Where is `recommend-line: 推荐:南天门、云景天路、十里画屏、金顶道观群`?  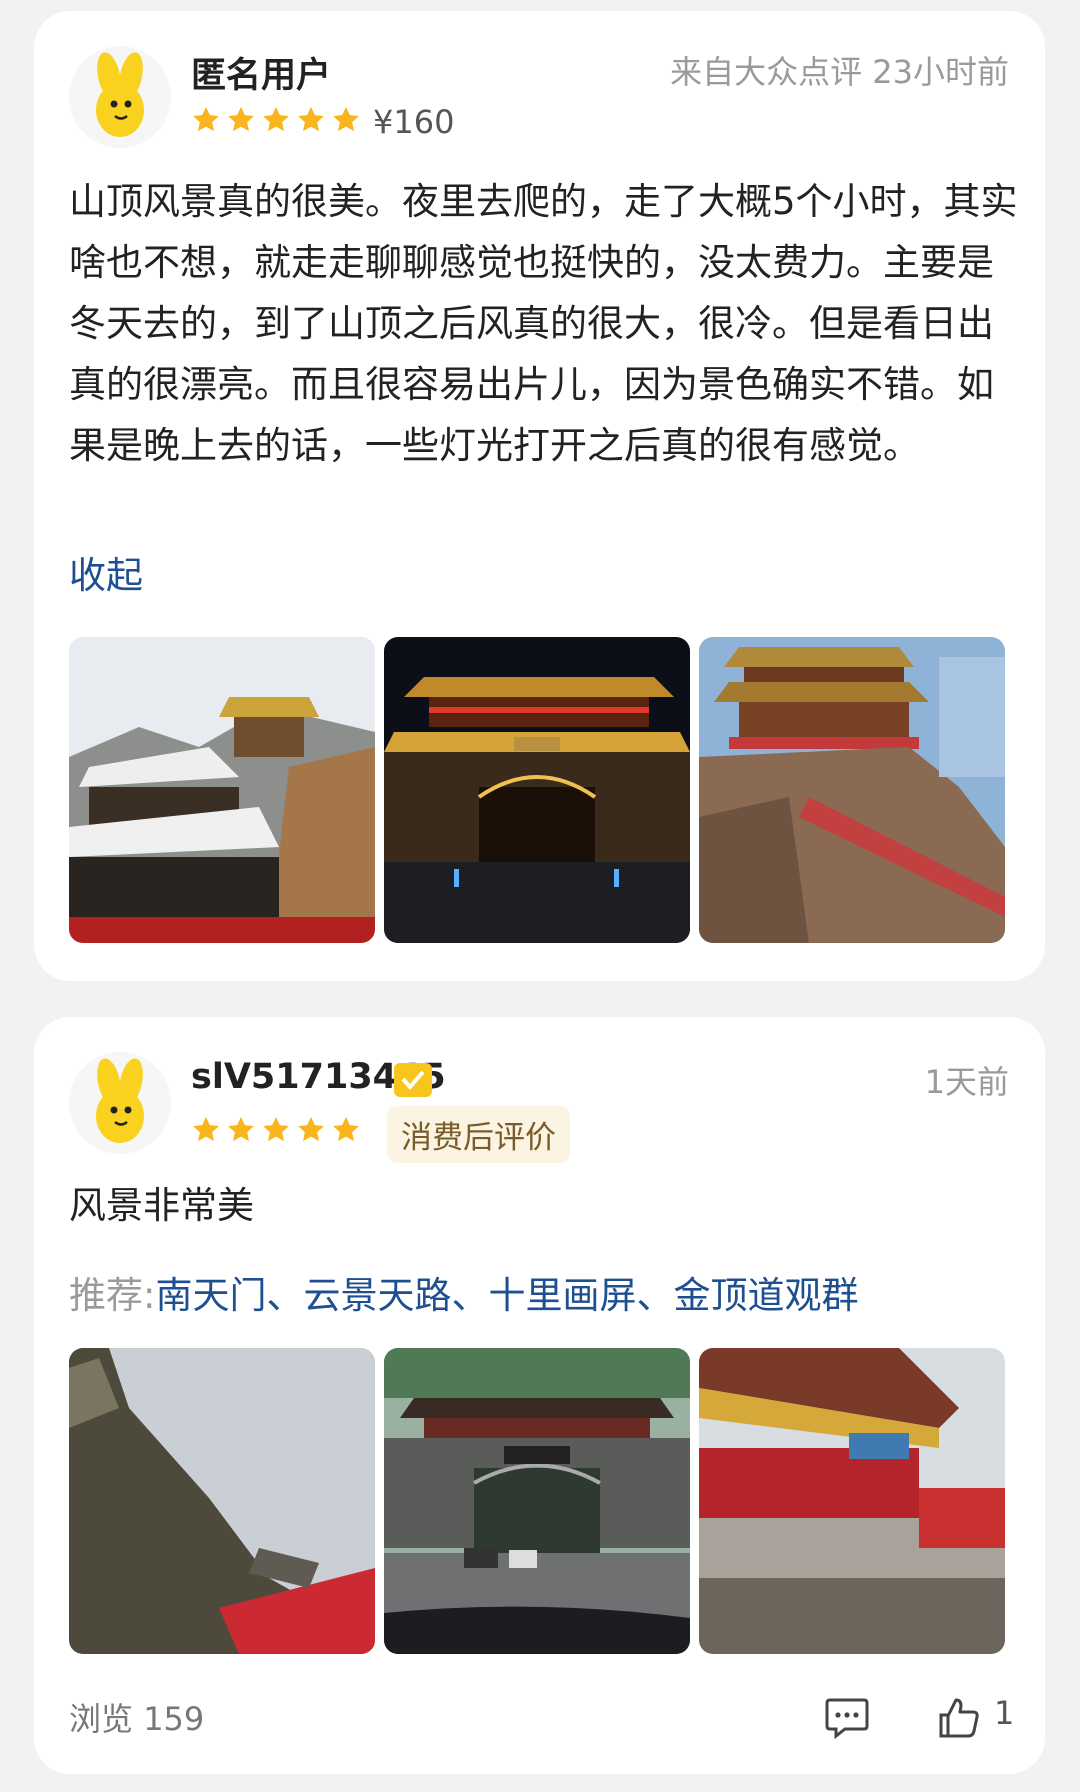
recommend-line: 推荐:南天门、云景天路、十里画屏、金顶道观群 is located at coordinates (463, 1292).